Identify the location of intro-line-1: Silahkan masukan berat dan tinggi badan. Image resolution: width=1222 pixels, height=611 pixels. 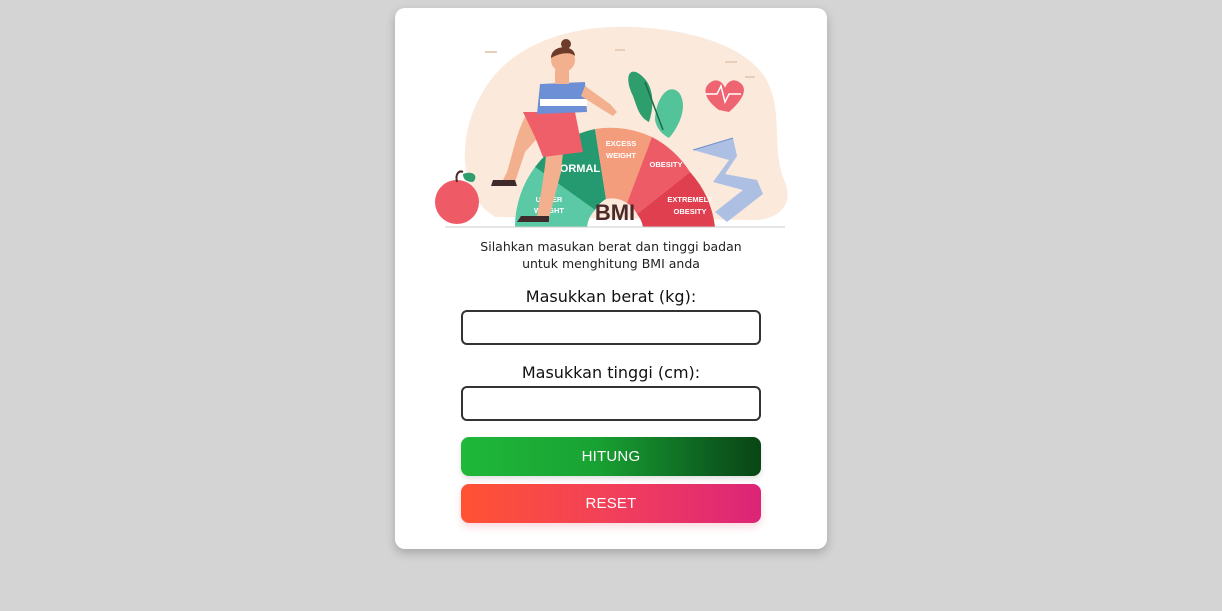
(611, 246).